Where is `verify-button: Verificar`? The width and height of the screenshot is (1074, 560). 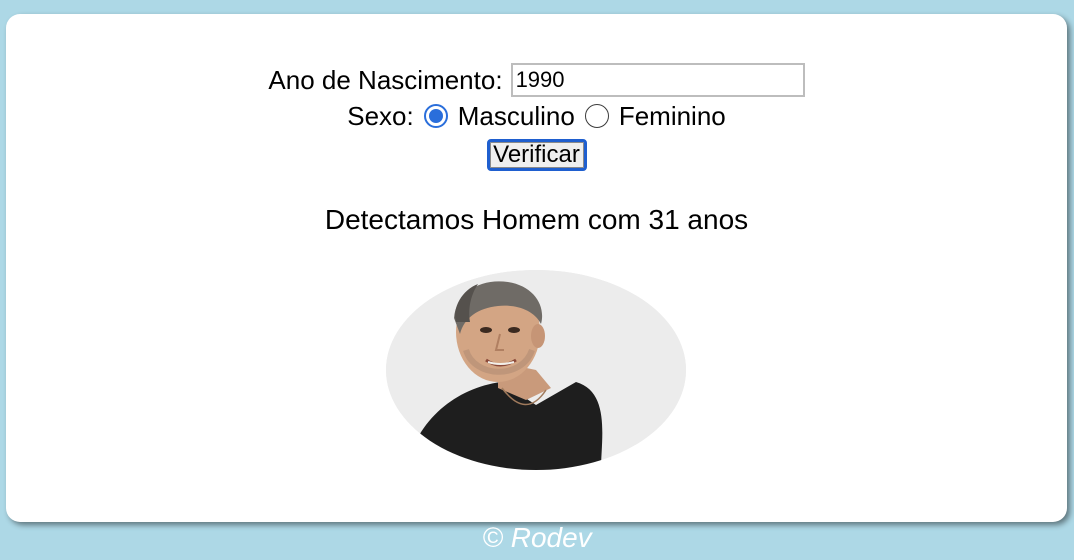 verify-button: Verificar is located at coordinates (536, 155).